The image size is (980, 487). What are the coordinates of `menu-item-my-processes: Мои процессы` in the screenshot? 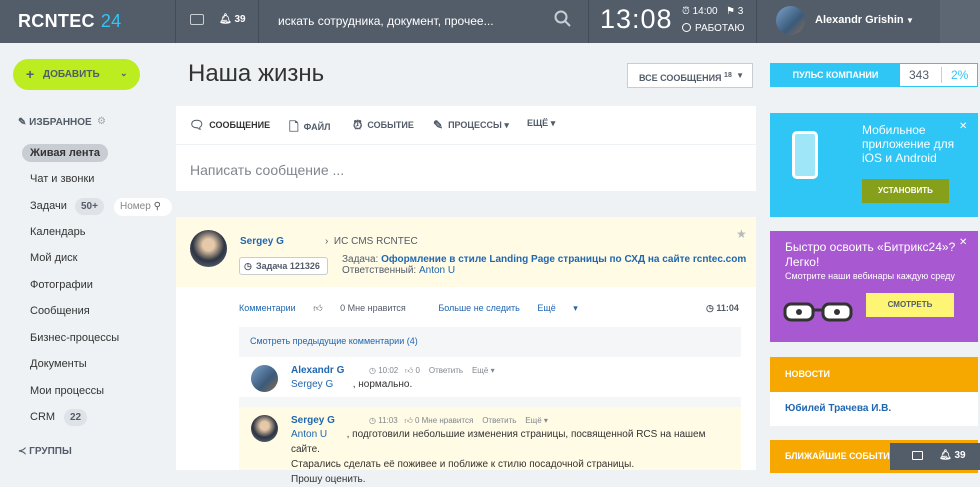 It's located at (67, 391).